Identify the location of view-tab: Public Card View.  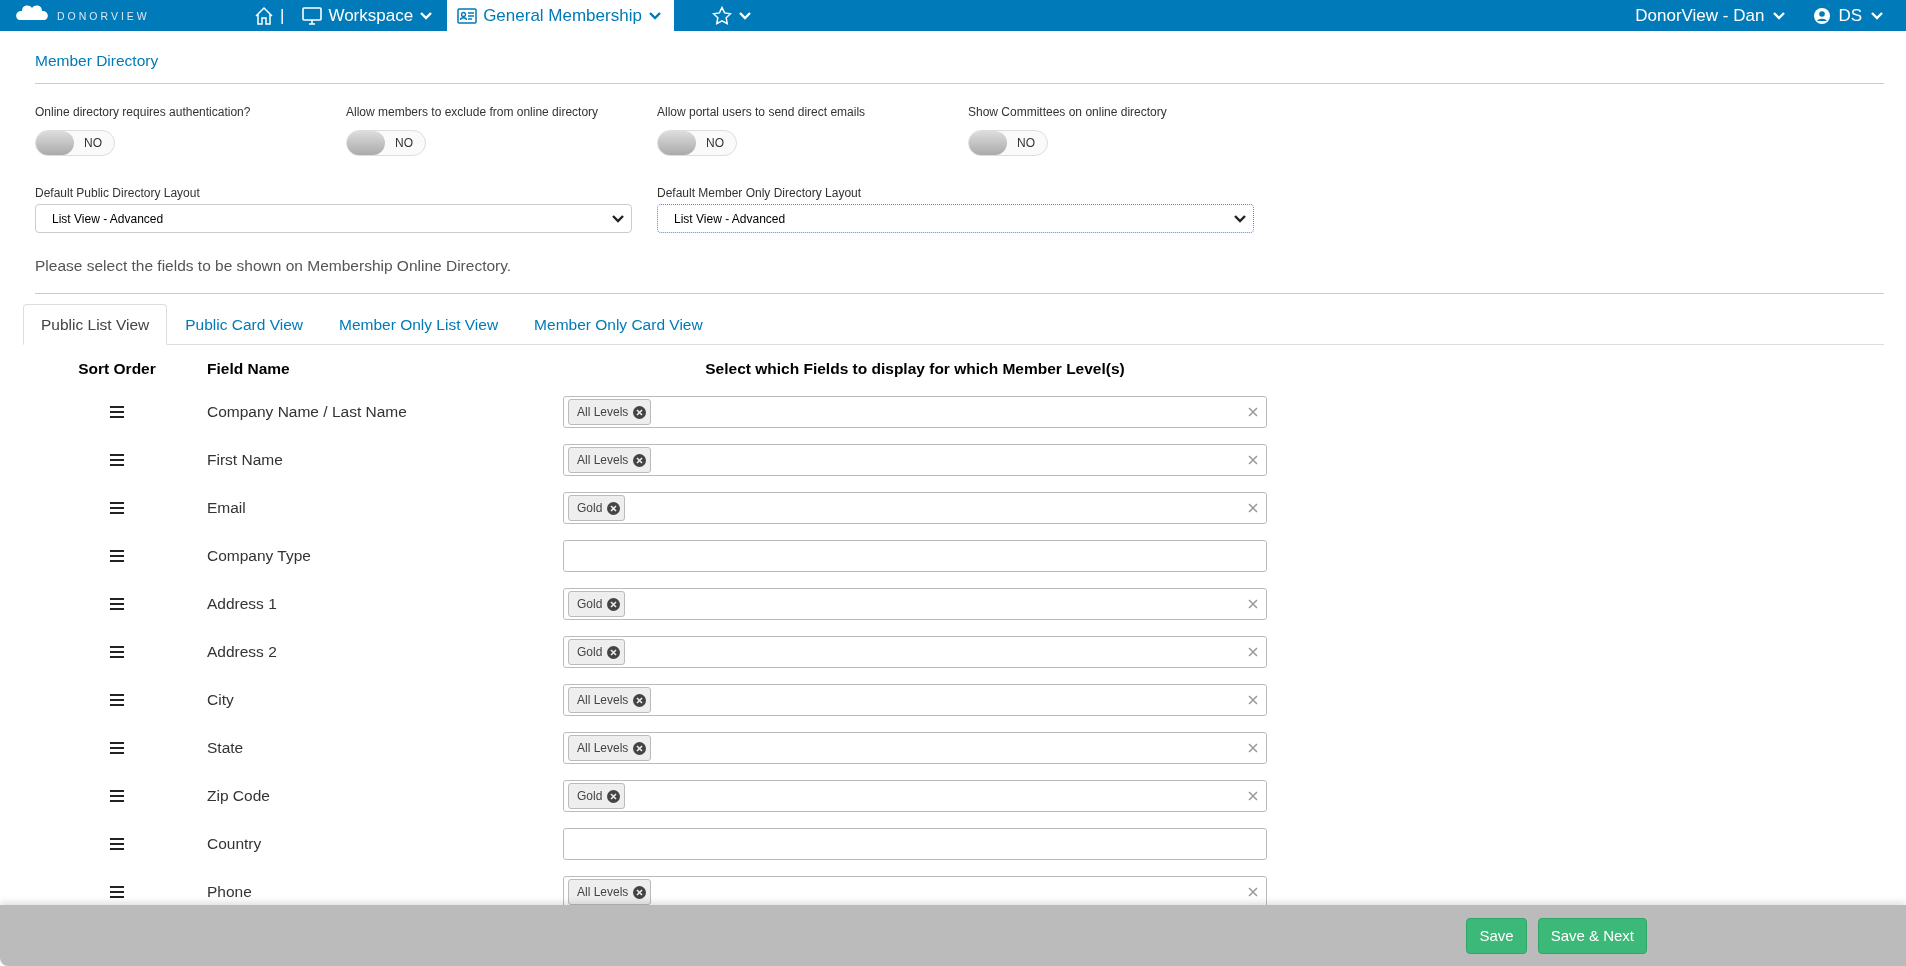
(244, 324).